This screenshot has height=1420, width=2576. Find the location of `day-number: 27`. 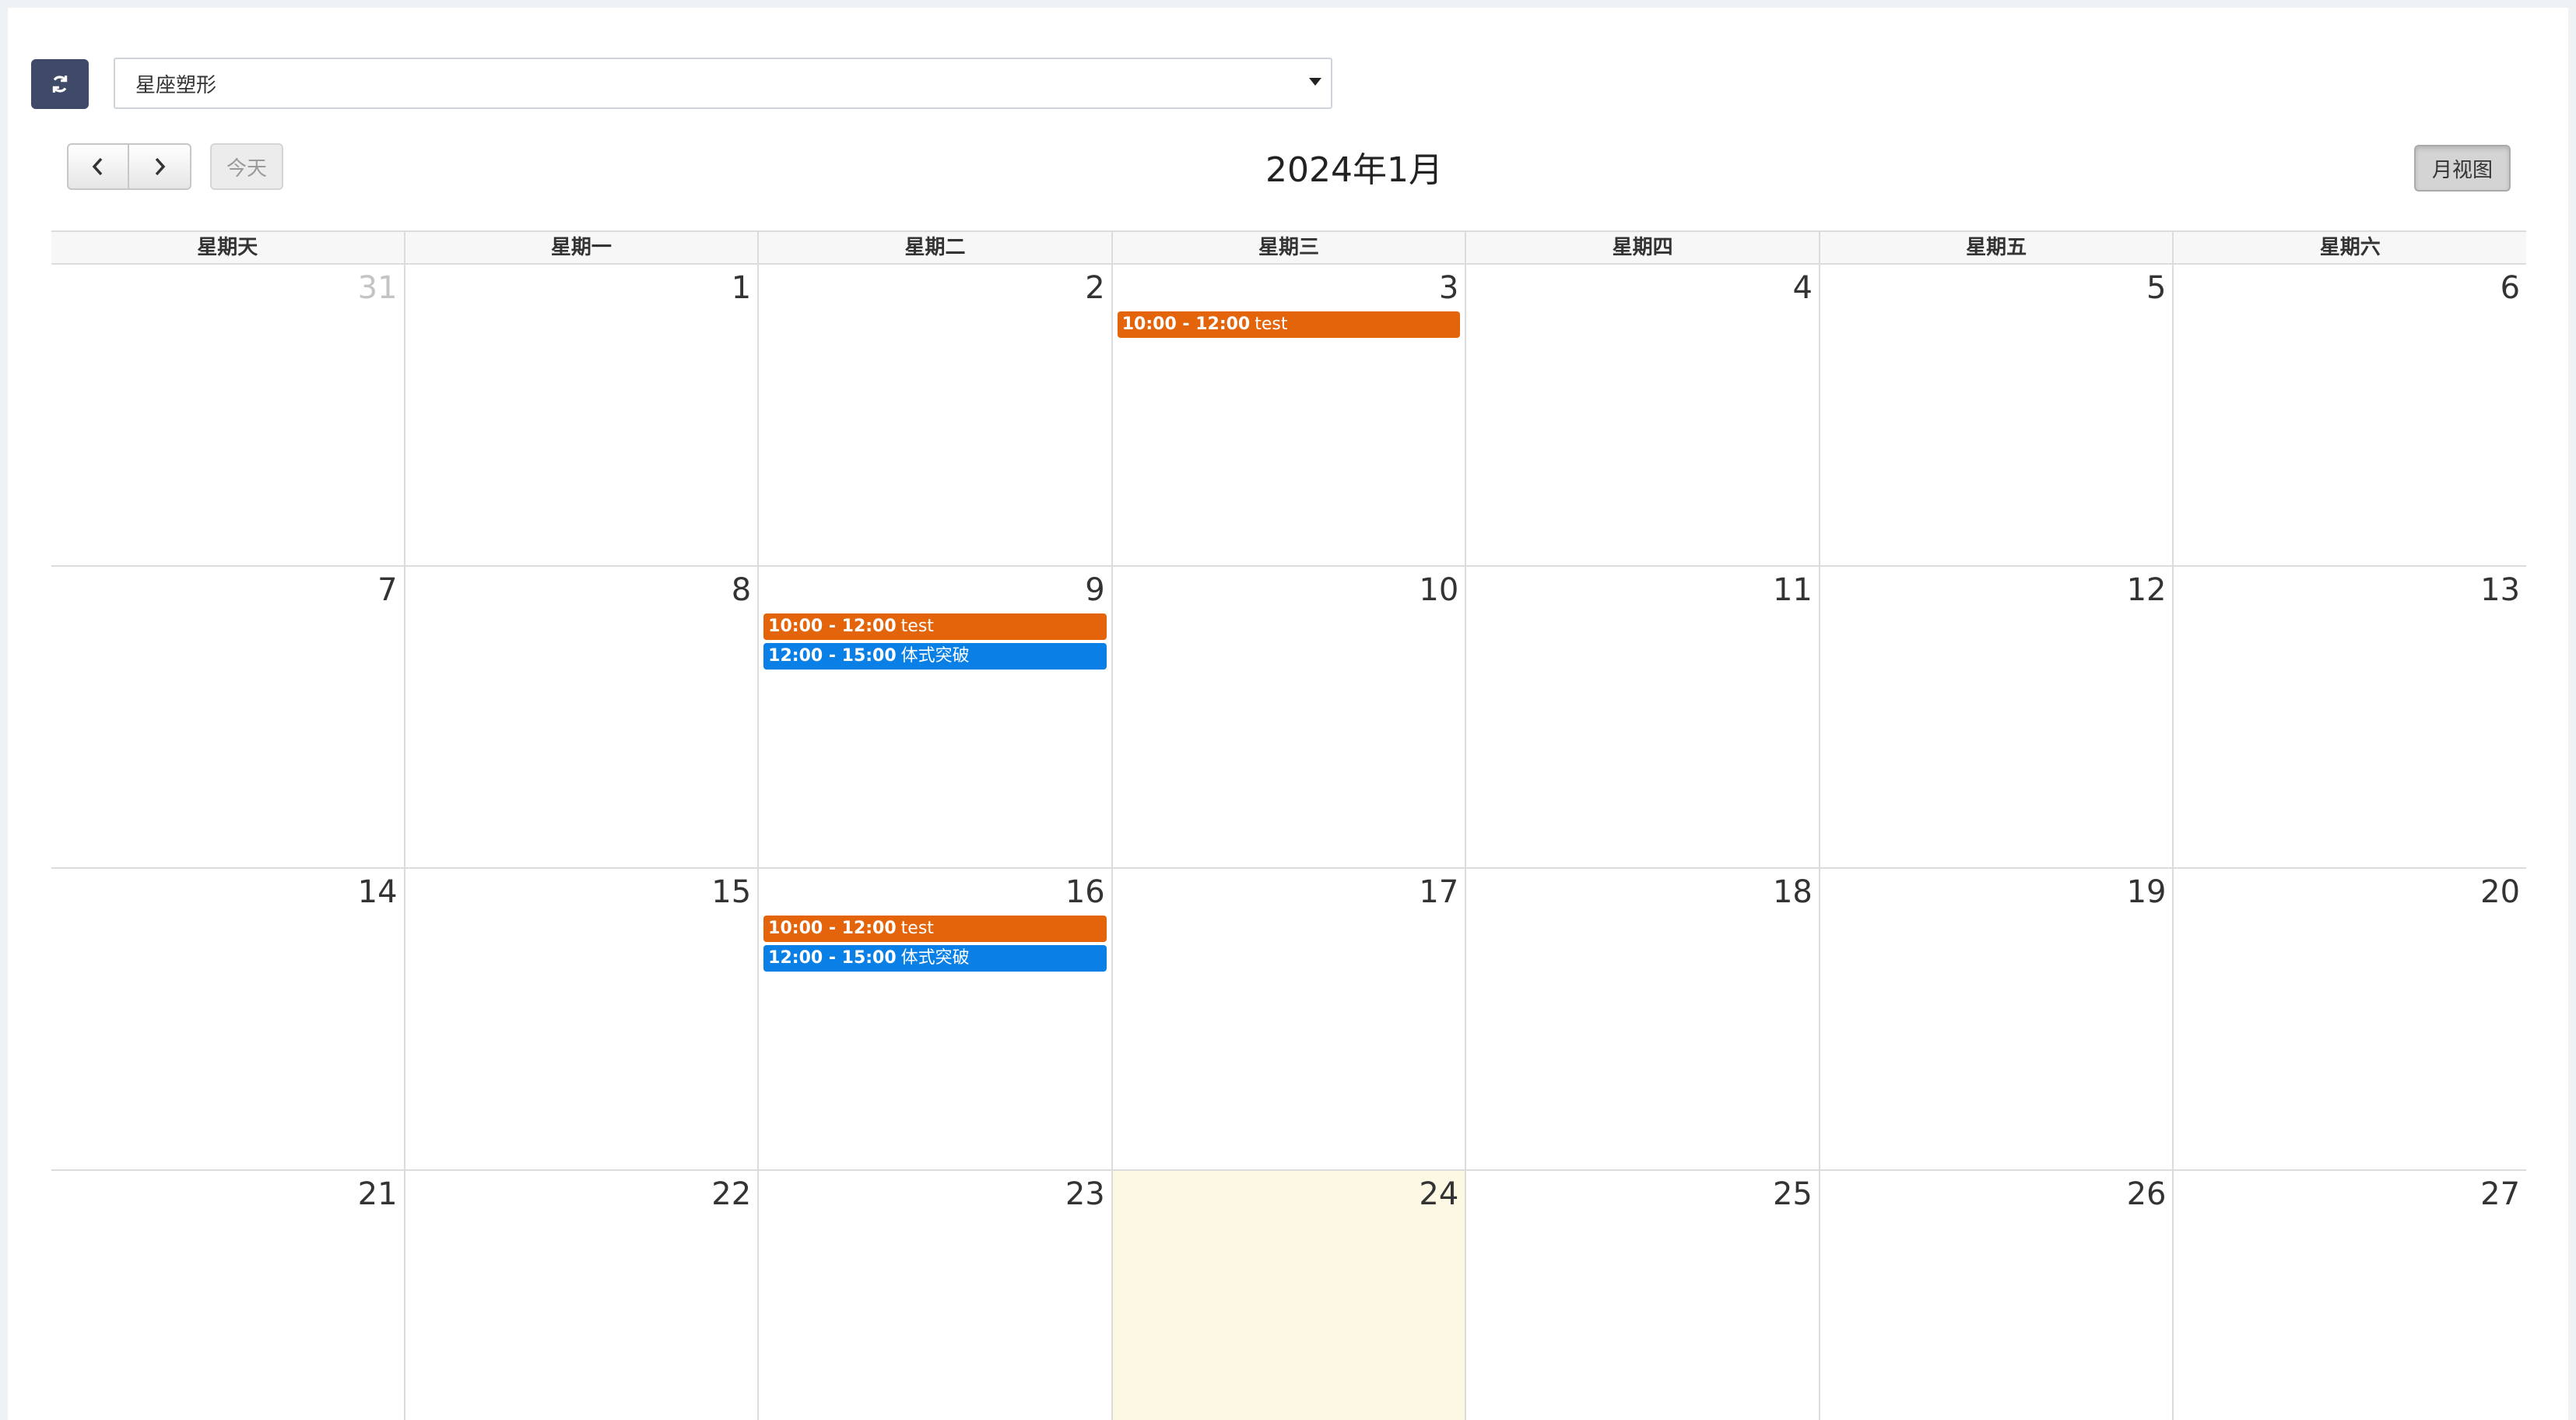

day-number: 27 is located at coordinates (2501, 1194).